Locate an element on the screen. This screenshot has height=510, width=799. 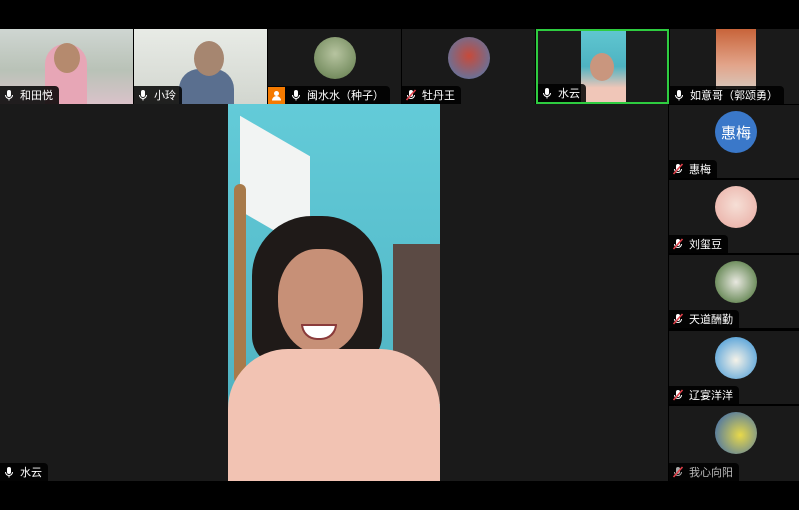
participant-name: 小玲 is located at coordinates (165, 95).